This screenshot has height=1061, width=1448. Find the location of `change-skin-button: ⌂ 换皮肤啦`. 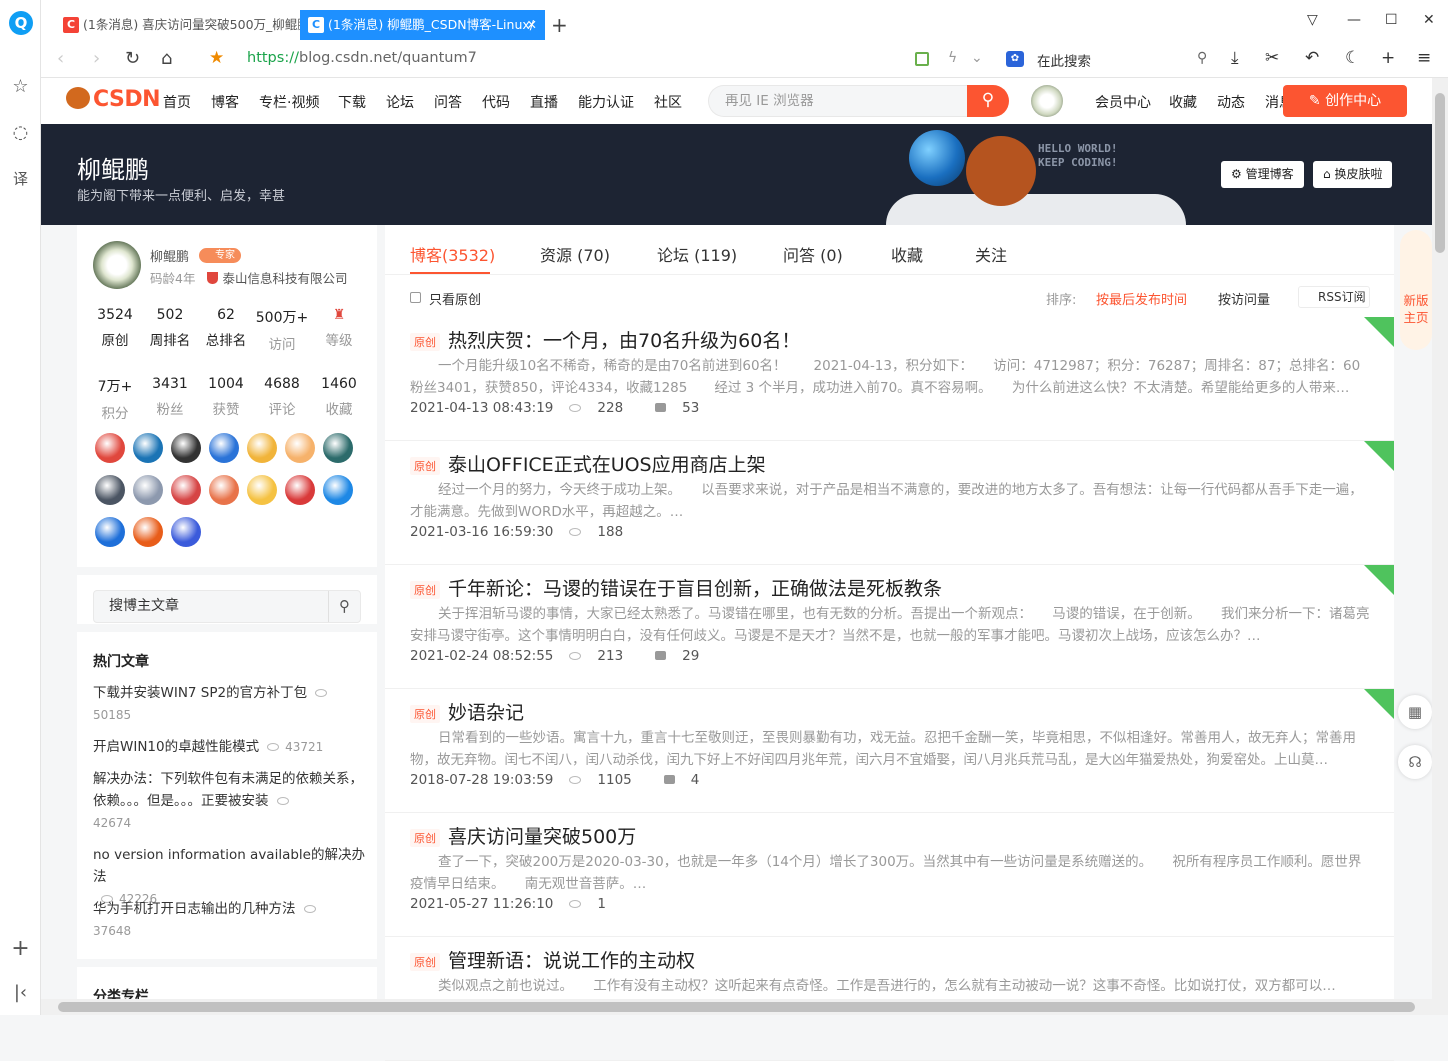

change-skin-button: ⌂ 换皮肤啦 is located at coordinates (1353, 174).